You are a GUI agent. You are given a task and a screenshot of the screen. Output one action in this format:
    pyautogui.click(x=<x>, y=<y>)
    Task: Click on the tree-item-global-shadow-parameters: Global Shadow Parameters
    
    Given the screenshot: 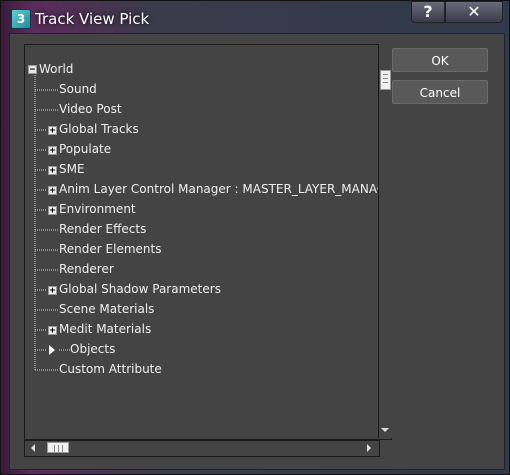 What is the action you would take?
    pyautogui.click(x=140, y=289)
    